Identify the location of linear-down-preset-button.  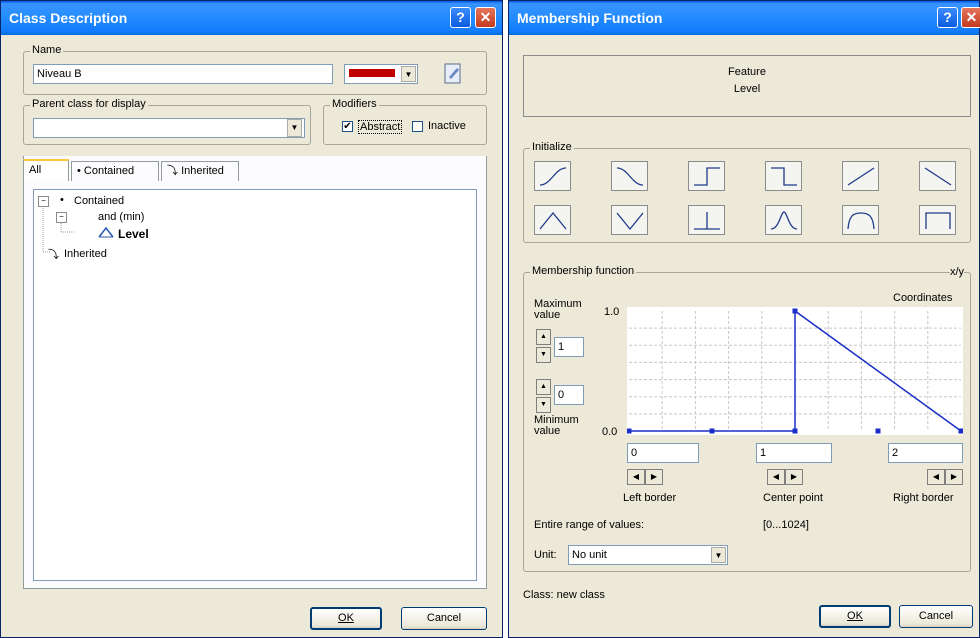
(937, 176).